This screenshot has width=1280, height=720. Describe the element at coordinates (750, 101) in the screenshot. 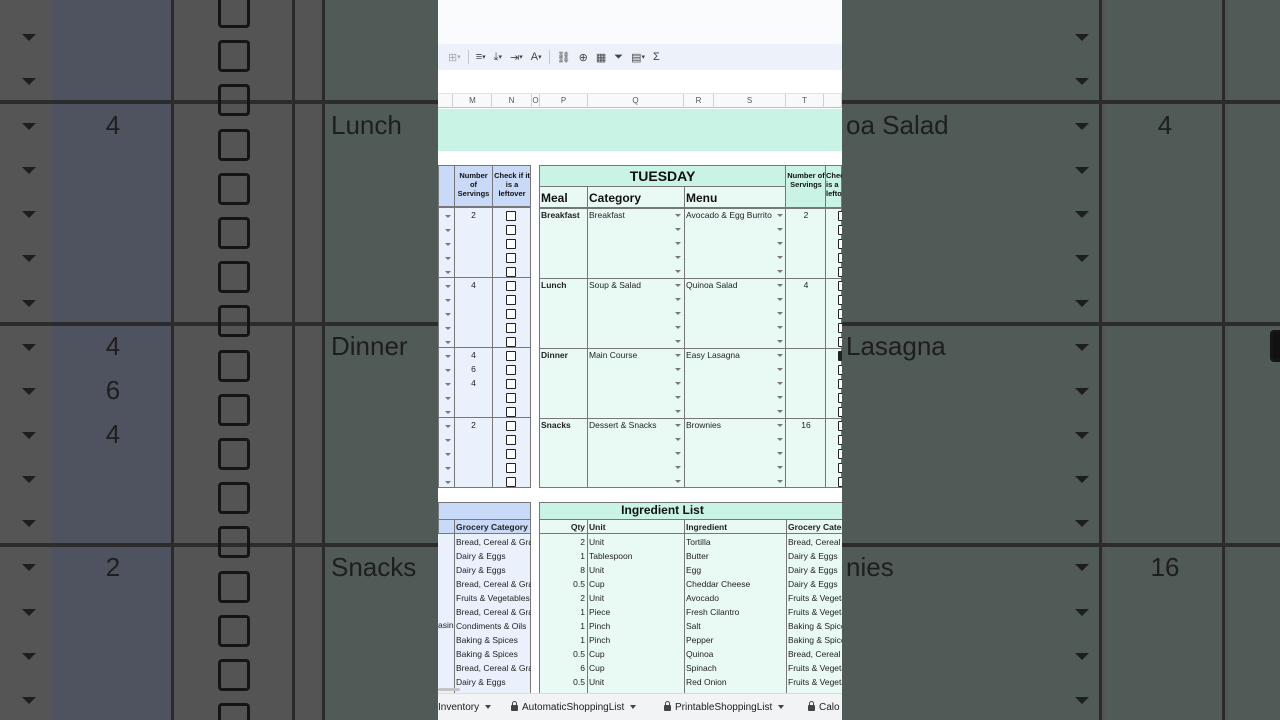

I see `column-header: S` at that location.